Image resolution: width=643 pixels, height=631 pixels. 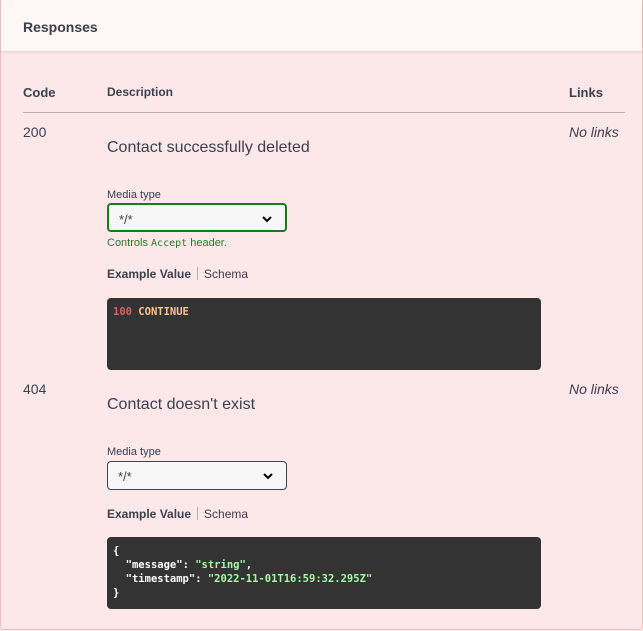 I want to click on section-title: Responses, so click(x=60, y=27).